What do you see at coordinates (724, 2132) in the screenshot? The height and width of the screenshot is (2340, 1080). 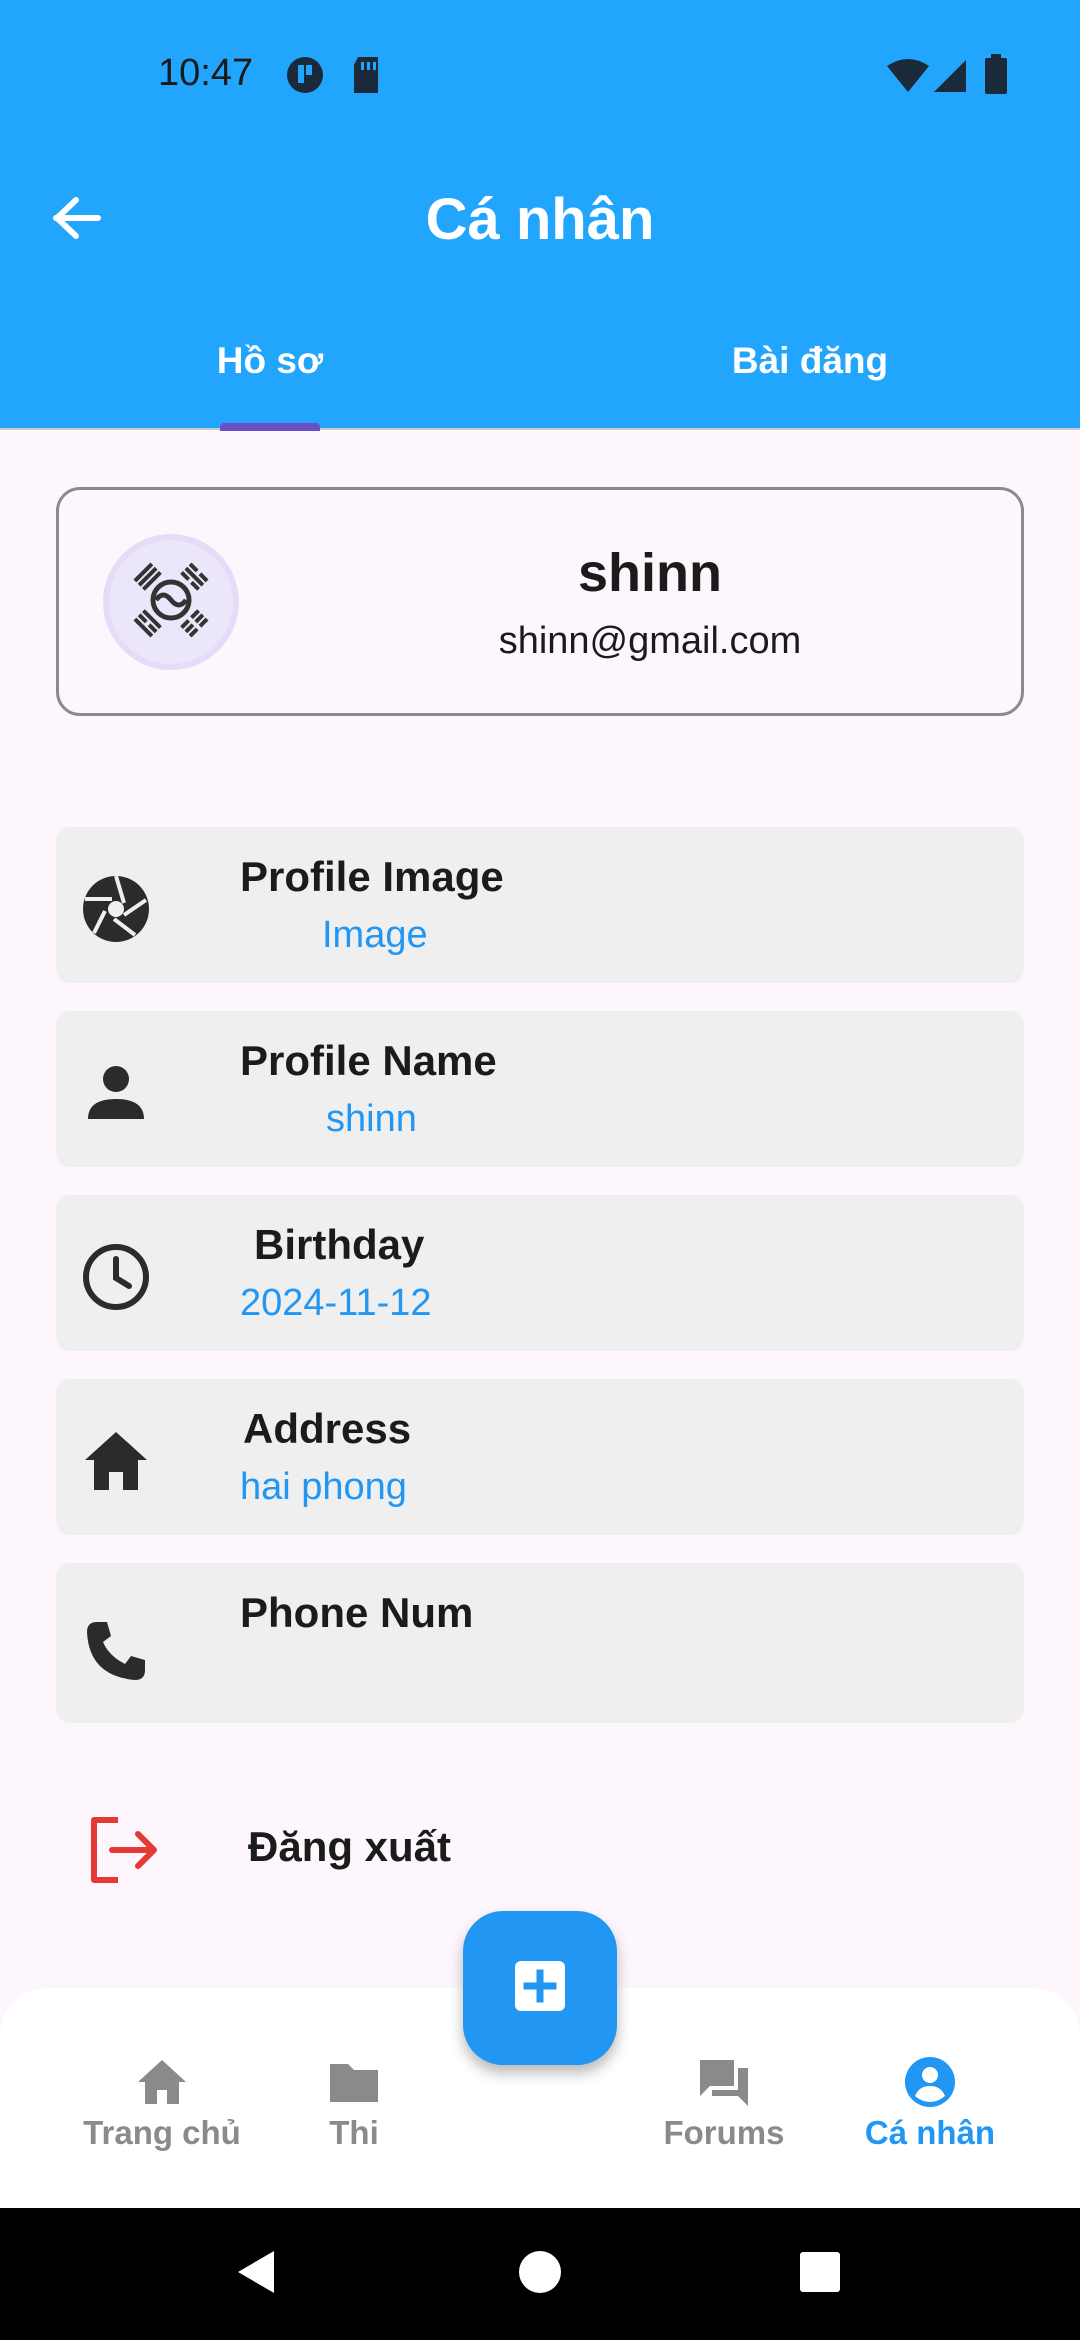 I see `nav-label: Forums` at bounding box center [724, 2132].